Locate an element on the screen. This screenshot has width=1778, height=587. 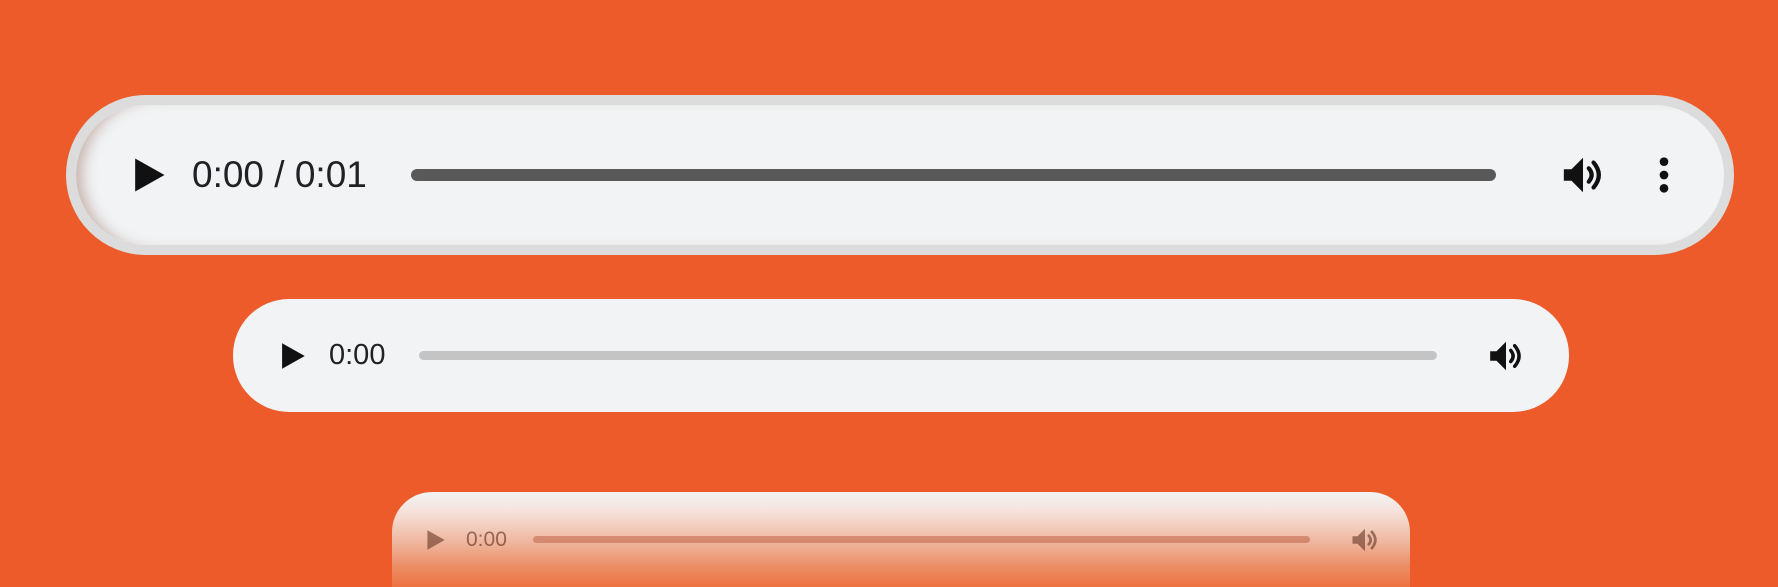
audio-player-small: 0:00 is located at coordinates (901, 539).